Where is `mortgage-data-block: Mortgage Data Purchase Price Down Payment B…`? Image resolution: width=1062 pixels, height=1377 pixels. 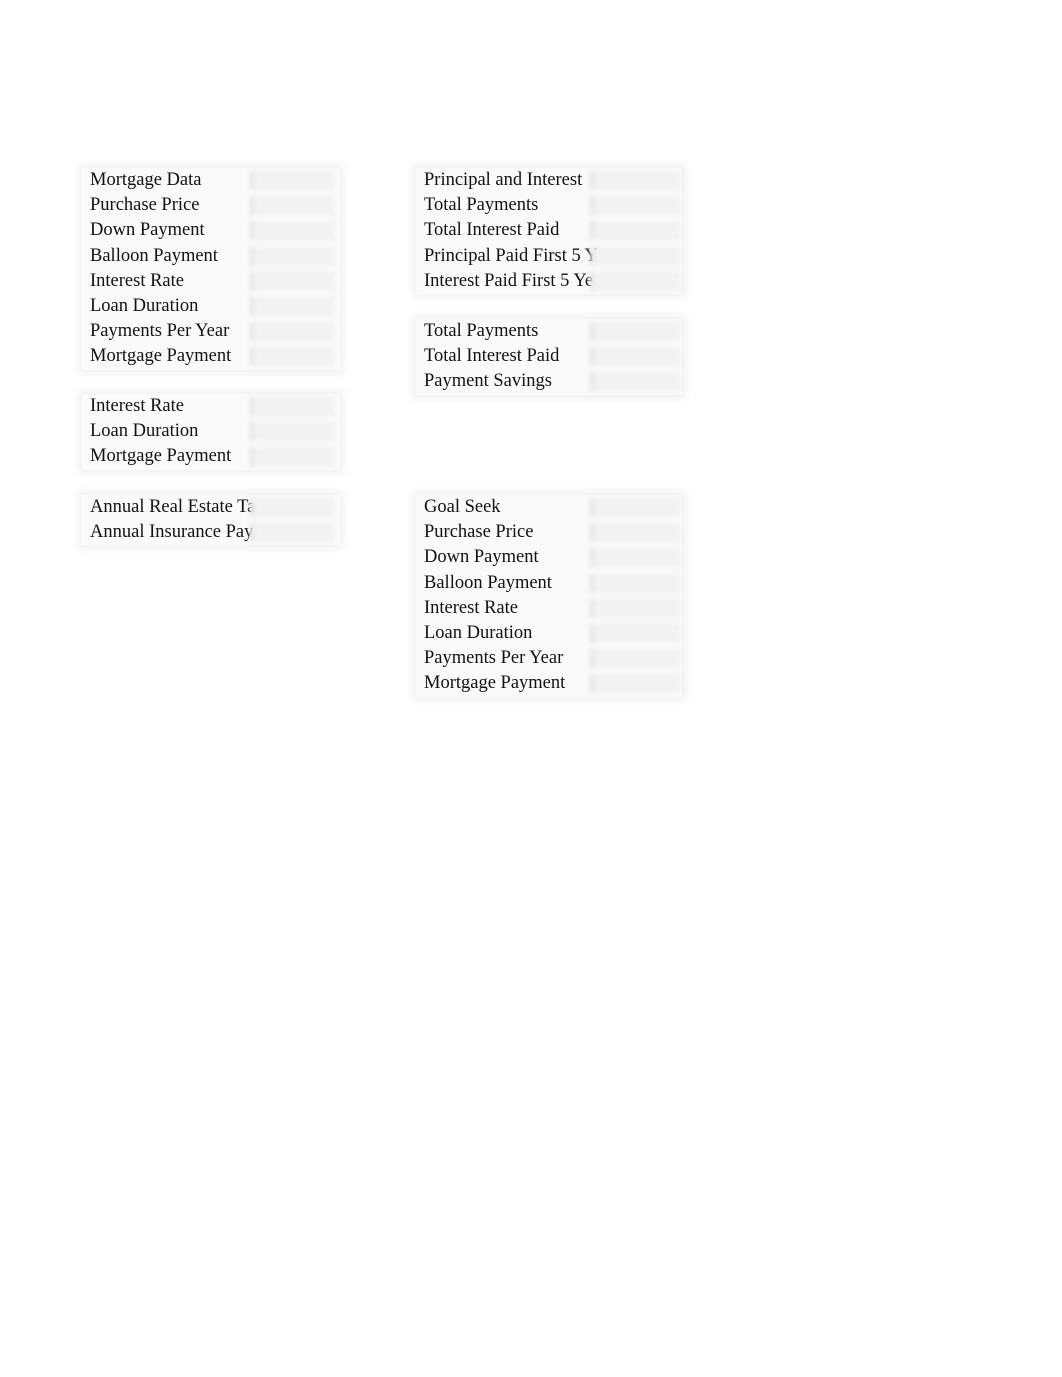 mortgage-data-block: Mortgage Data Purchase Price Down Payment B… is located at coordinates (211, 269).